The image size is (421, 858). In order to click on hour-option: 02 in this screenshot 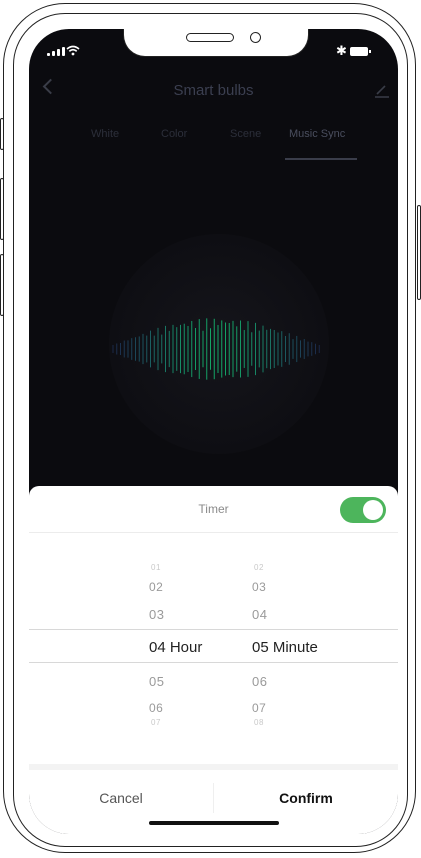, I will do `click(156, 587)`.